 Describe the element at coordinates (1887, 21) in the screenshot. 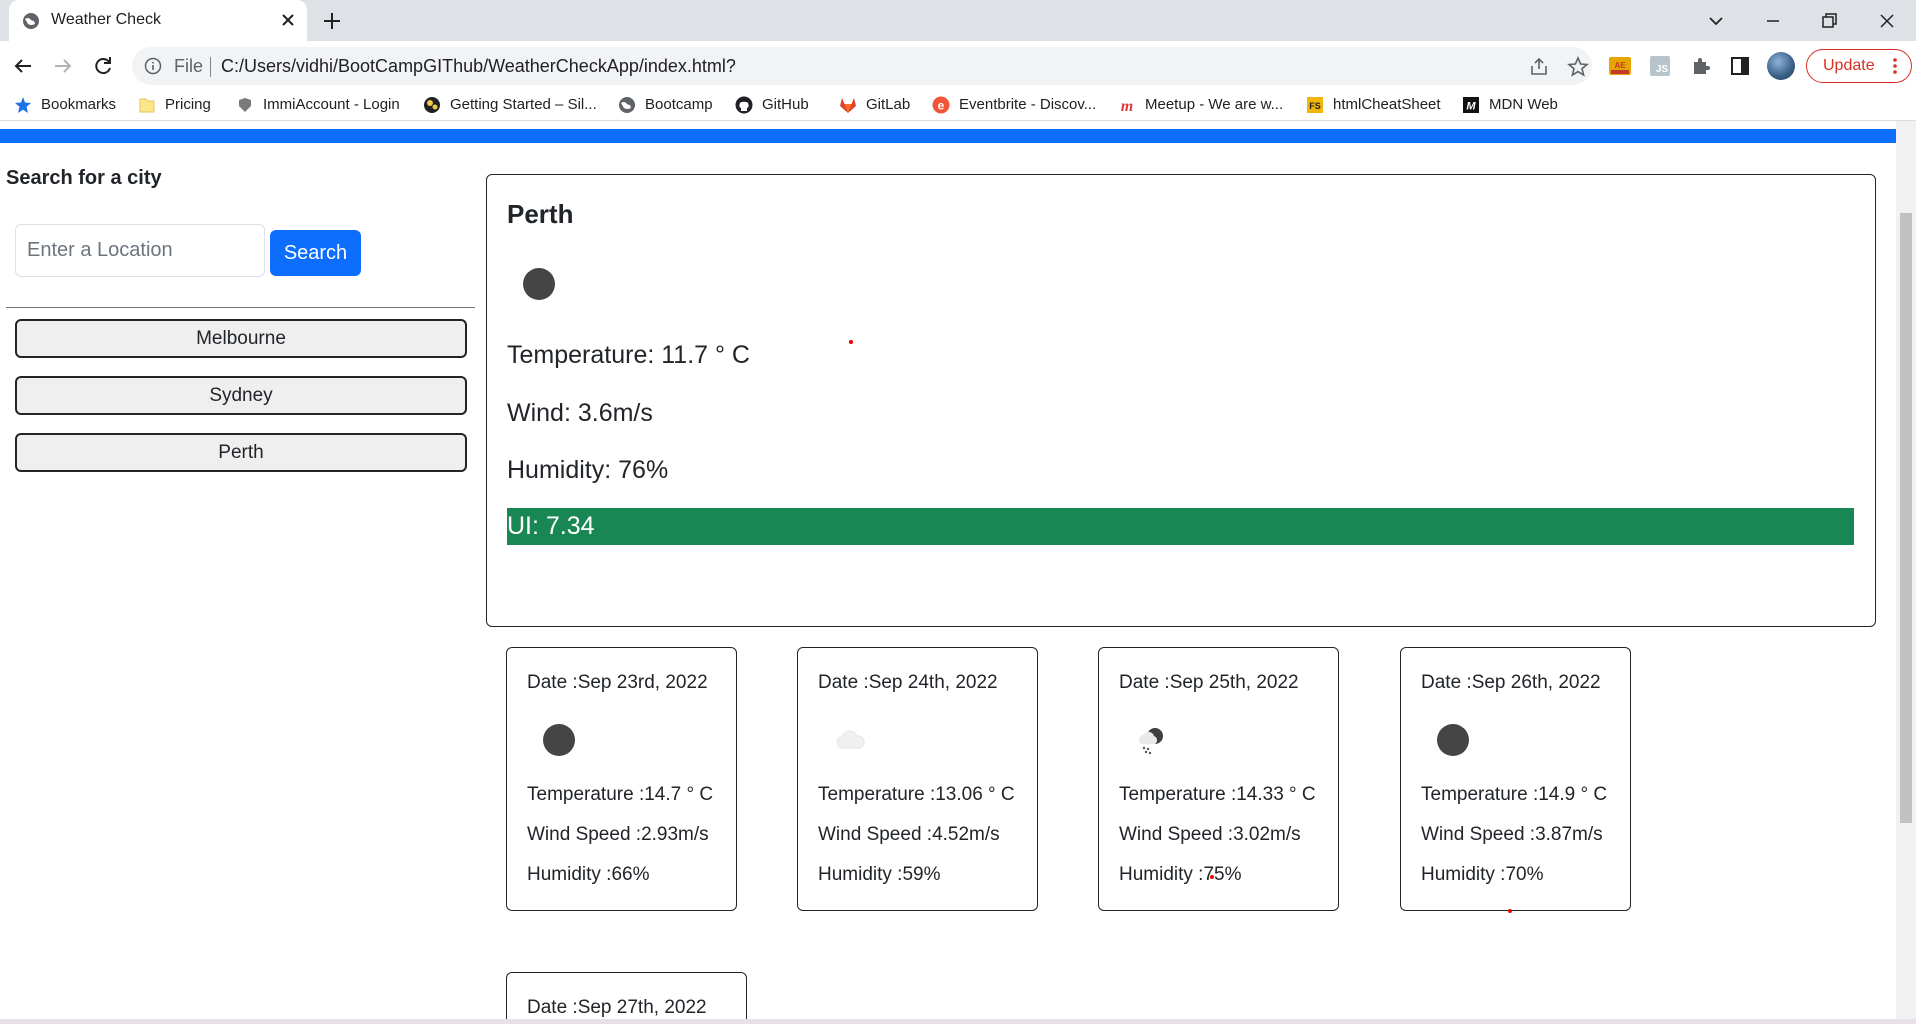

I see `close-window-icon` at that location.